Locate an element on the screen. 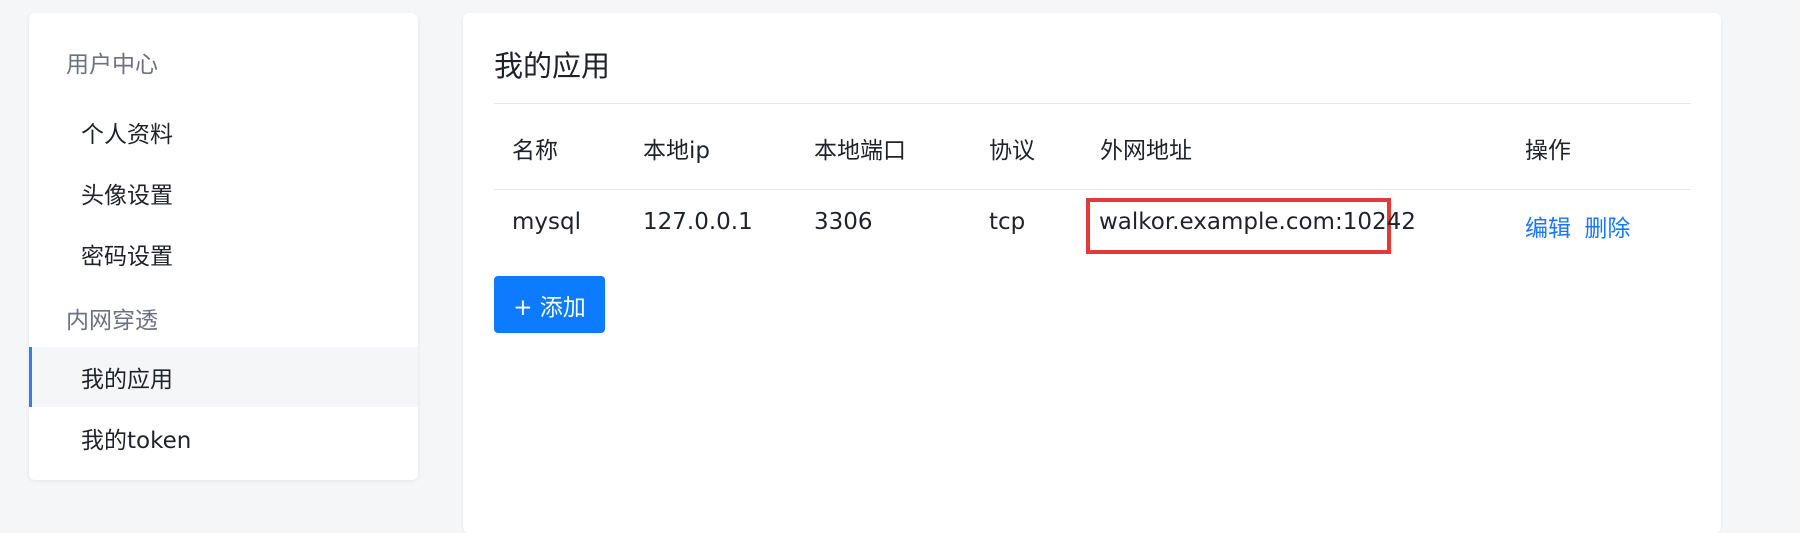  column-header-name: 名称 is located at coordinates (535, 151).